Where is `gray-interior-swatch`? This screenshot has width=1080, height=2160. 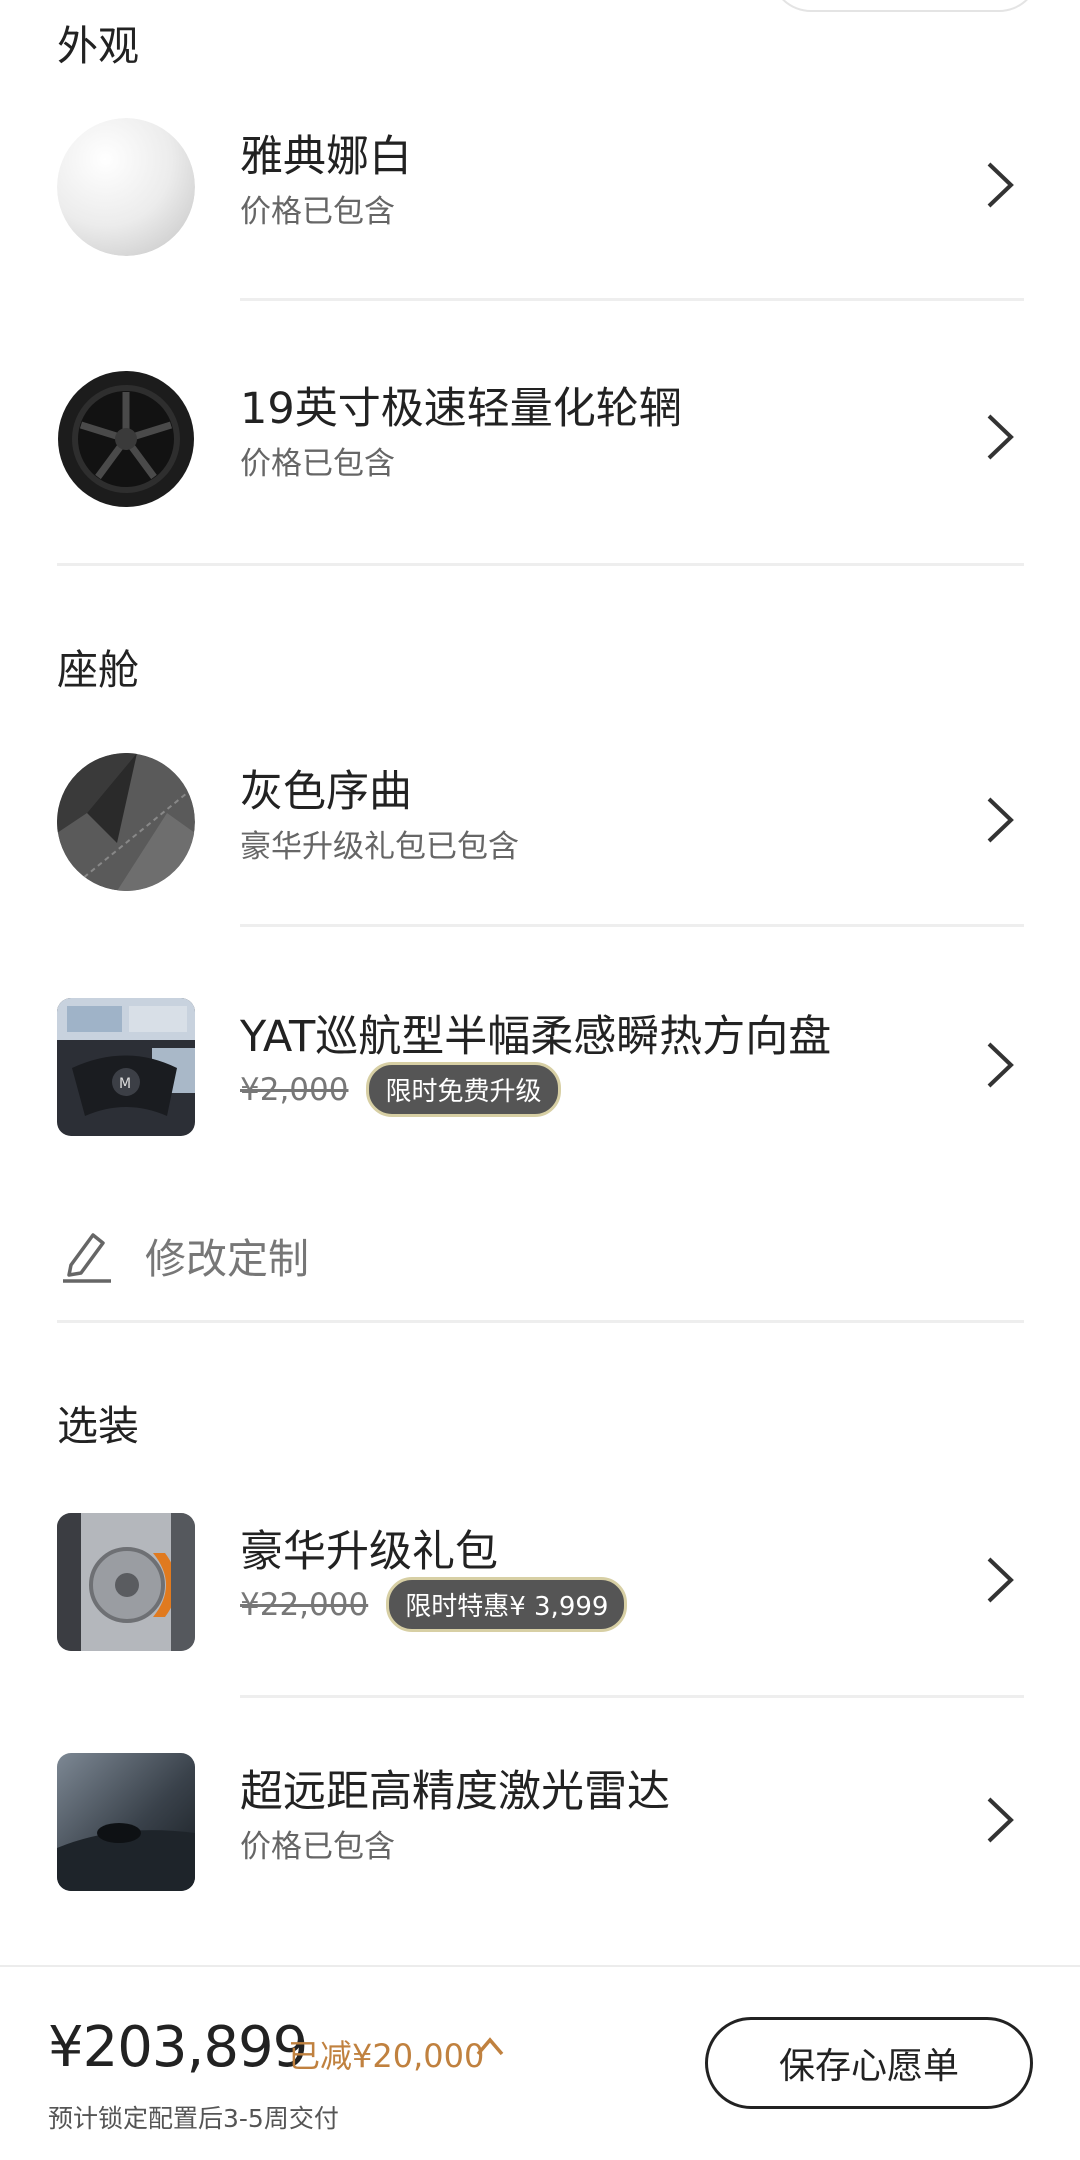 gray-interior-swatch is located at coordinates (126, 822).